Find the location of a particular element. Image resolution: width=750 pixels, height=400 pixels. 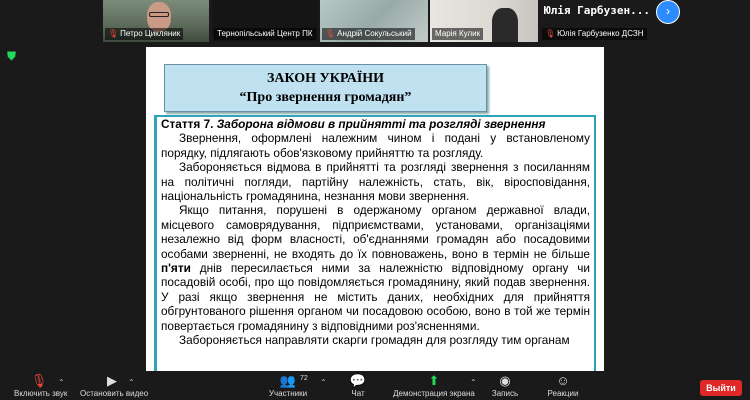

participant-tile: Марія Кулик is located at coordinates (484, 21).